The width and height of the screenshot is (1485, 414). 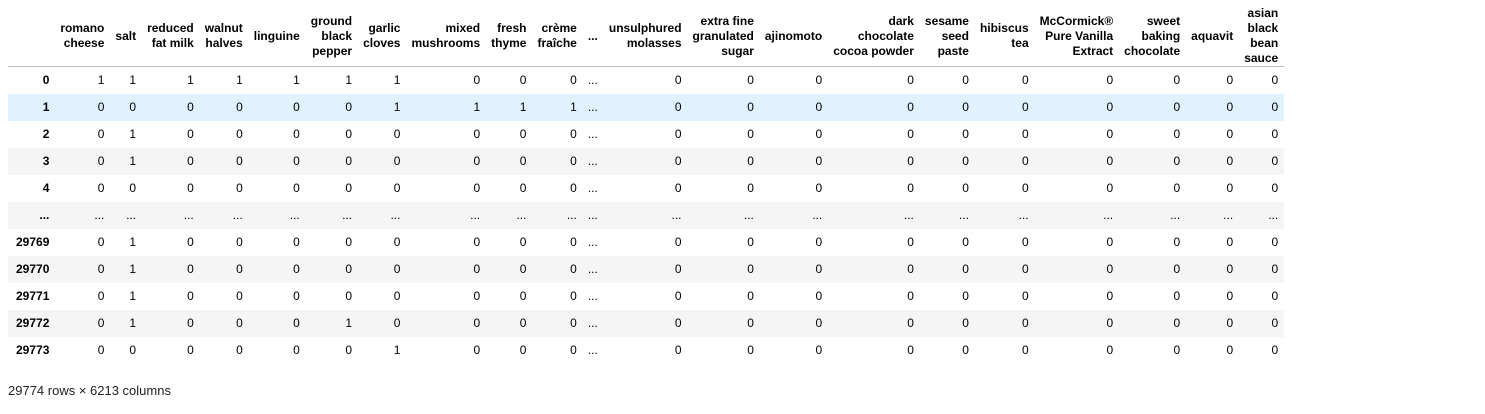 I want to click on column-header: McCormick® Pure Vanilla Extract, so click(x=1076, y=36).